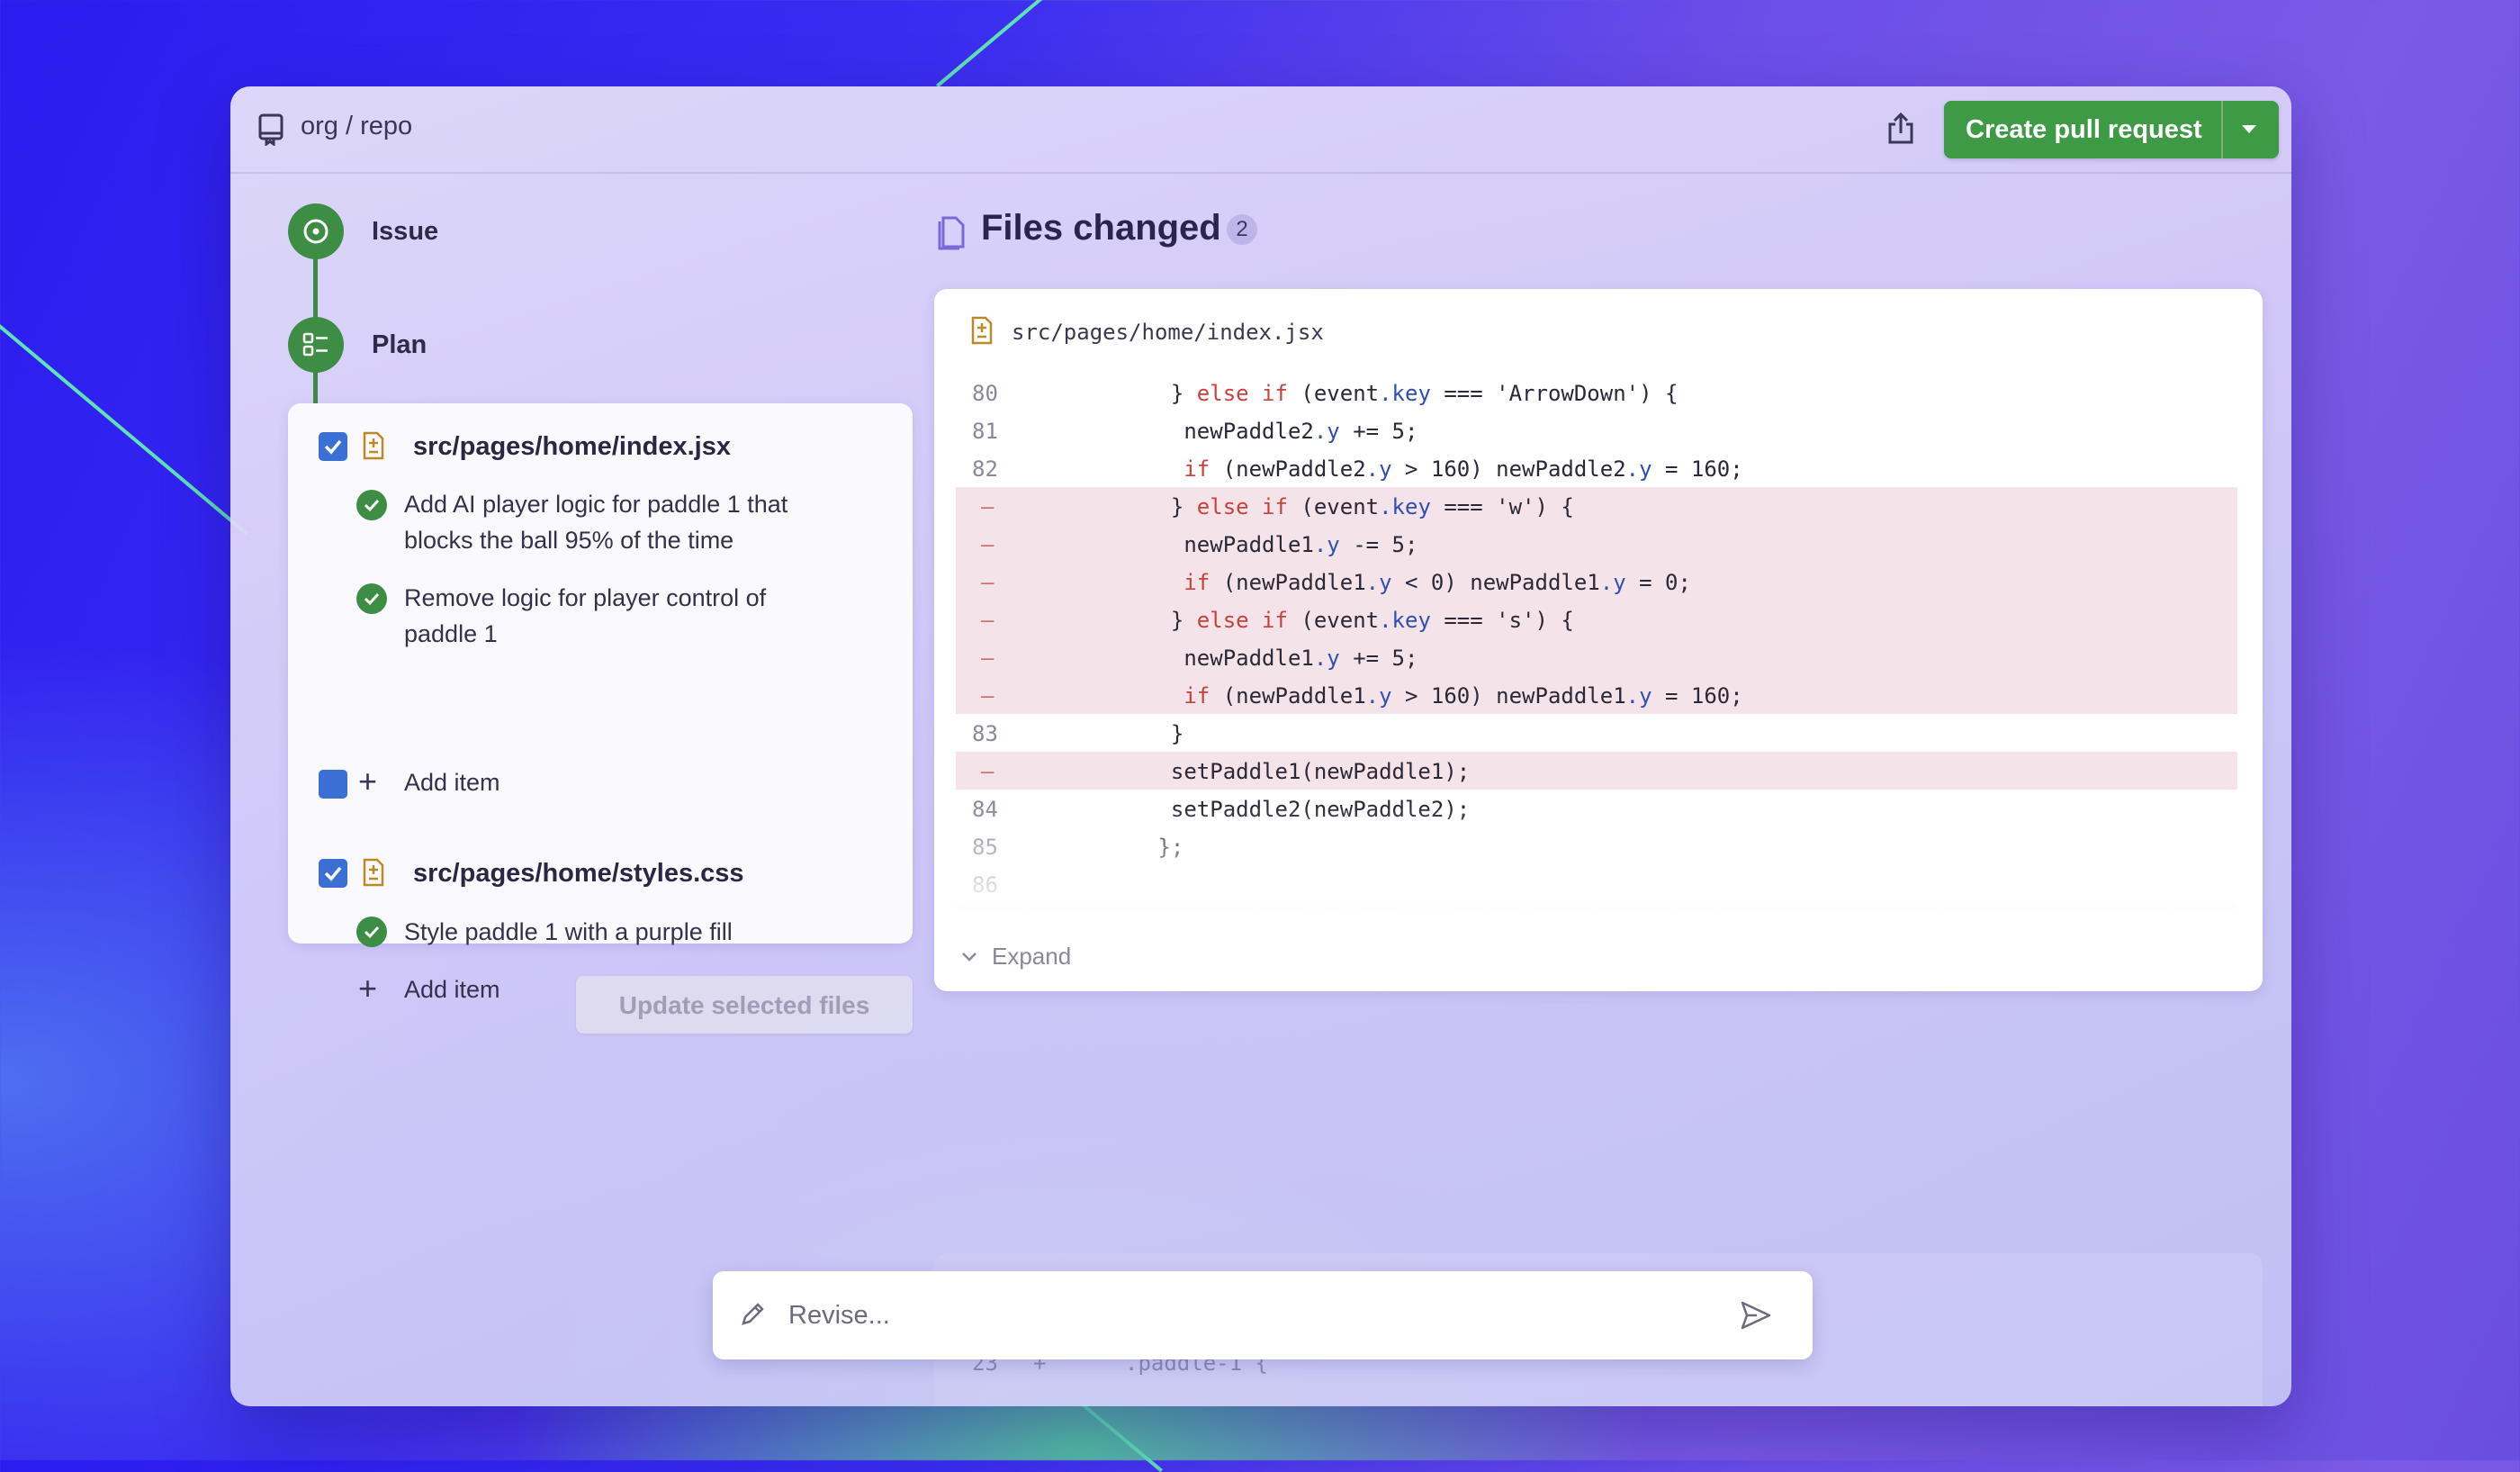  Describe the element at coordinates (1031, 957) in the screenshot. I see `expand-button: Expand` at that location.